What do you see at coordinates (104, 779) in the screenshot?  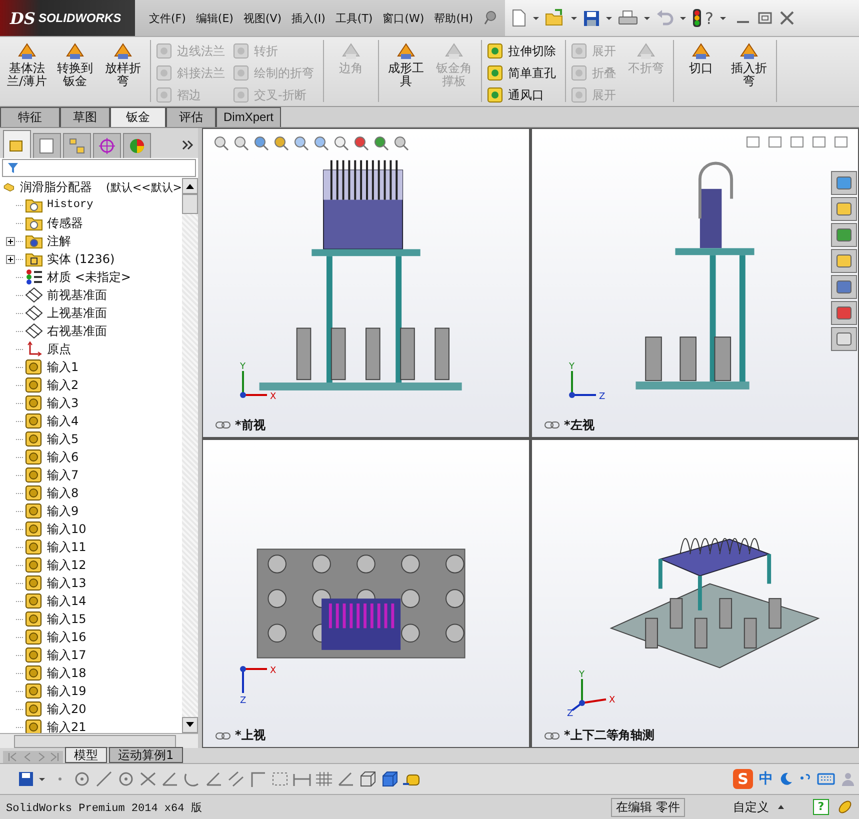 I see `line-icon` at bounding box center [104, 779].